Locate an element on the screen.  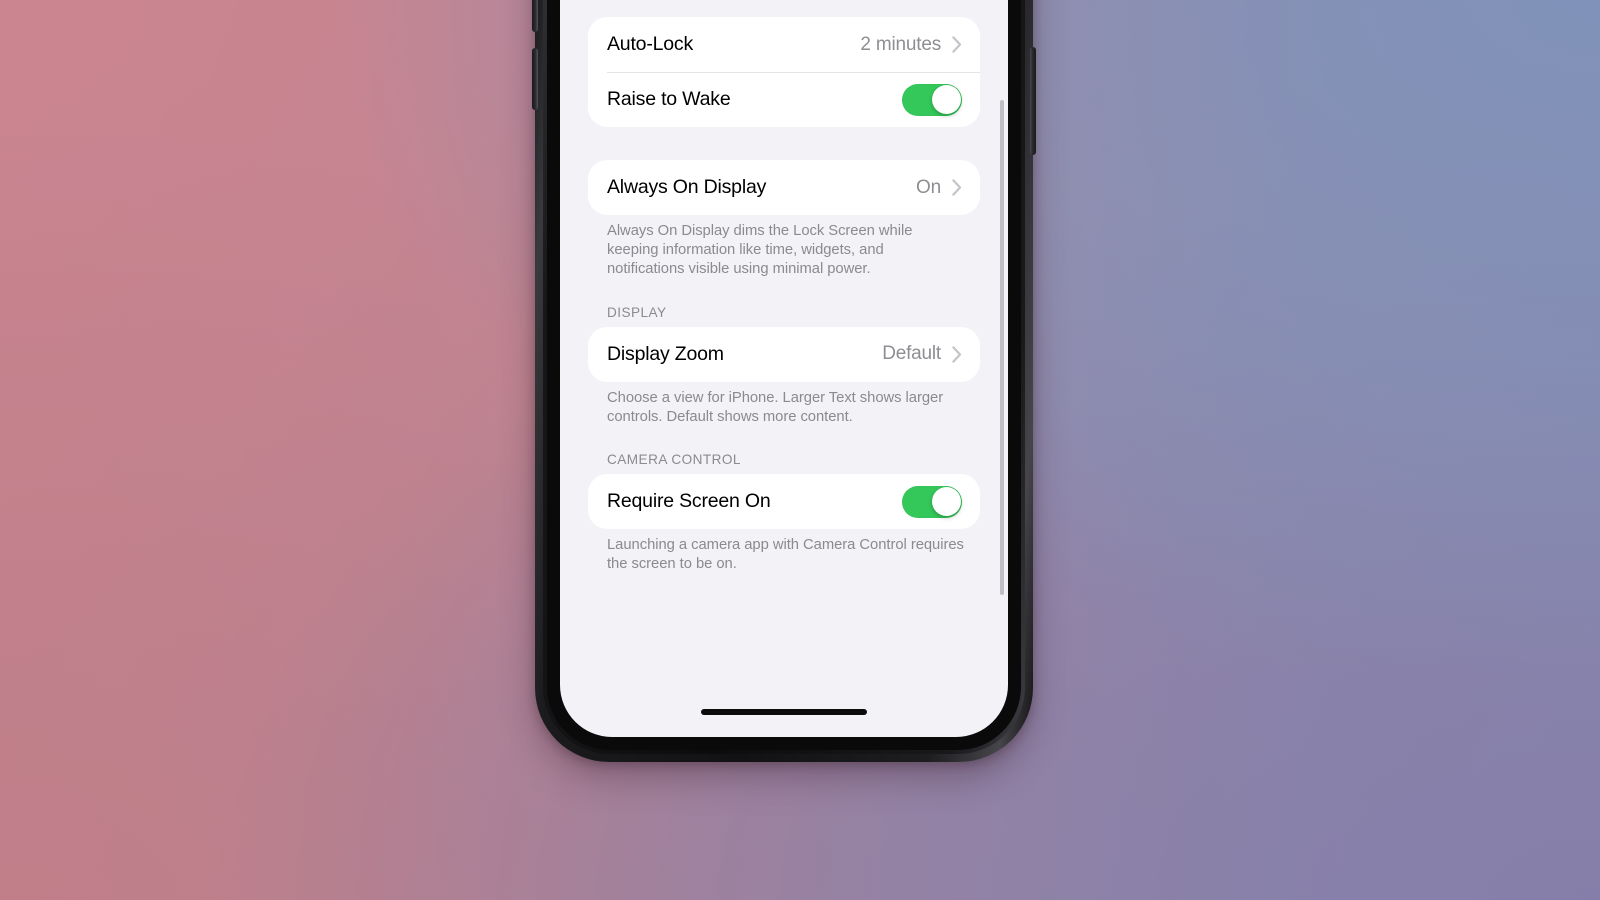
row-auto-lock: Auto-Lock 2 minutes is located at coordinates (784, 44).